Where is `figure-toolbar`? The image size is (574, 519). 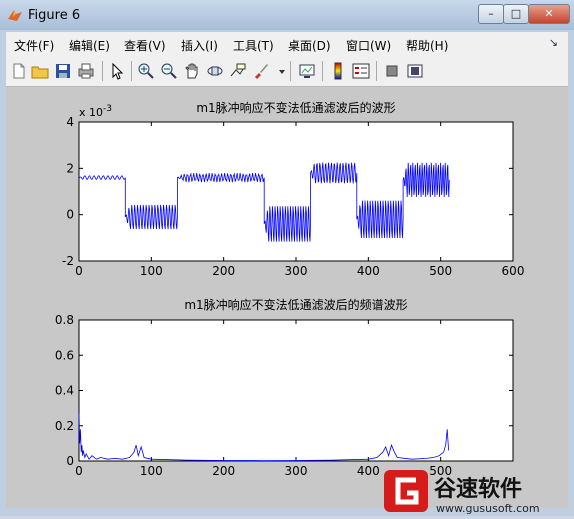
figure-toolbar is located at coordinates (287, 71).